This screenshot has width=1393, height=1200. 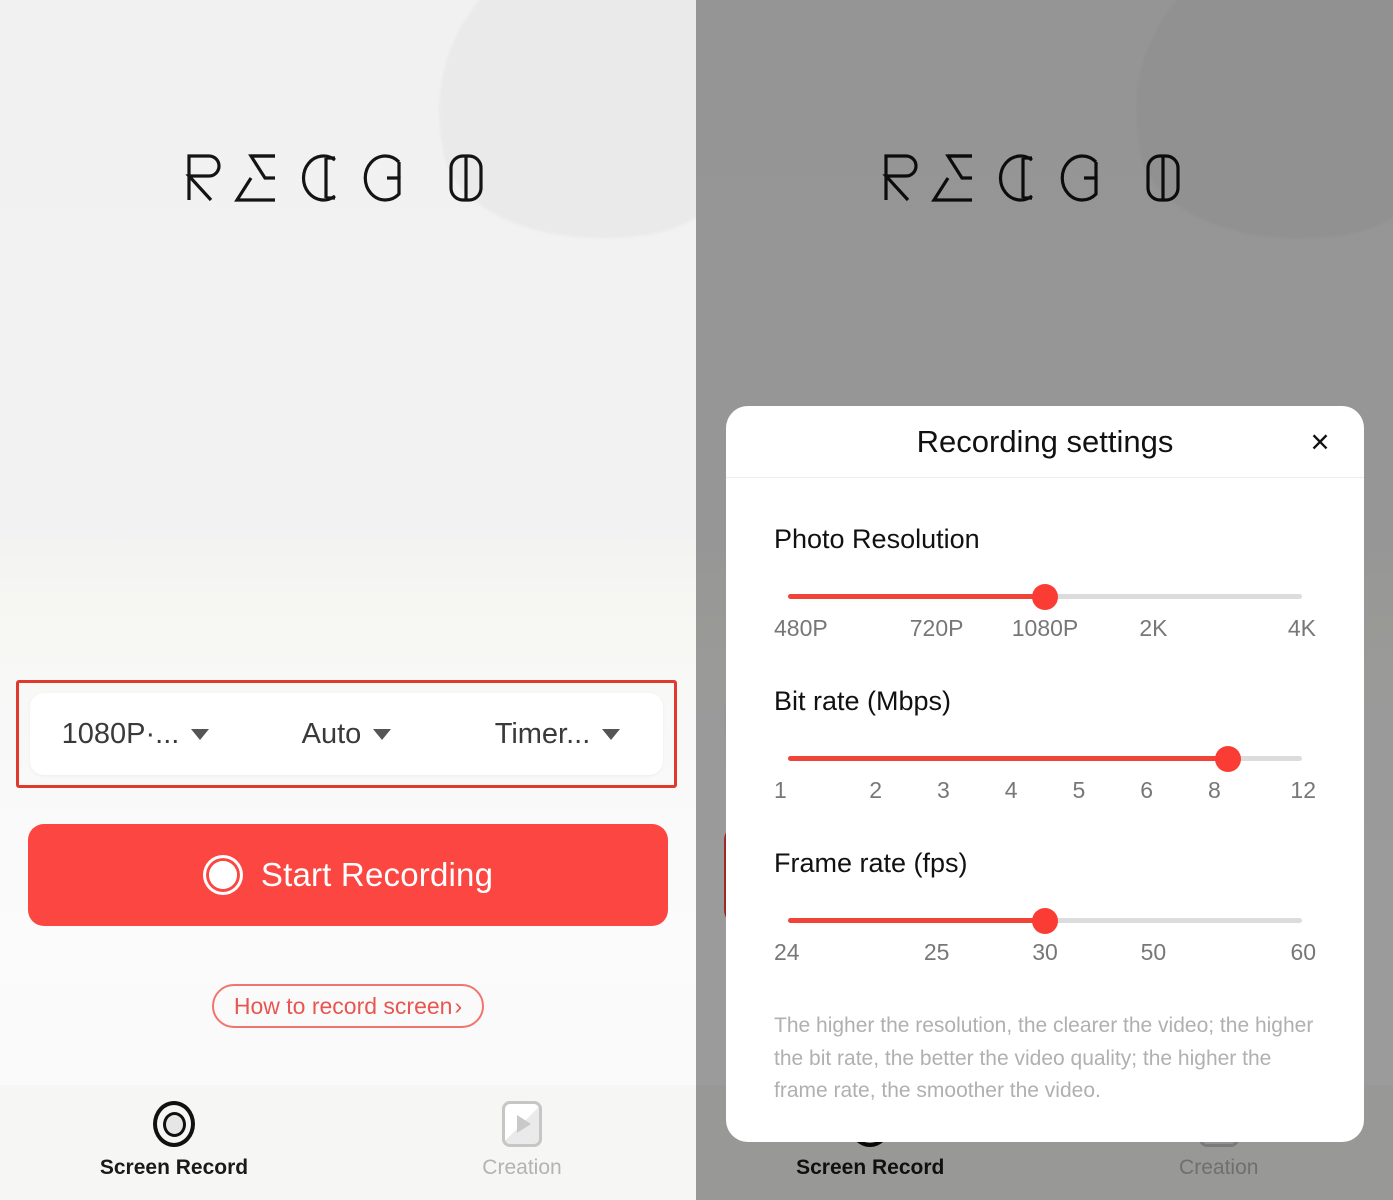 What do you see at coordinates (377, 874) in the screenshot?
I see `start-recording-label: Start Recording` at bounding box center [377, 874].